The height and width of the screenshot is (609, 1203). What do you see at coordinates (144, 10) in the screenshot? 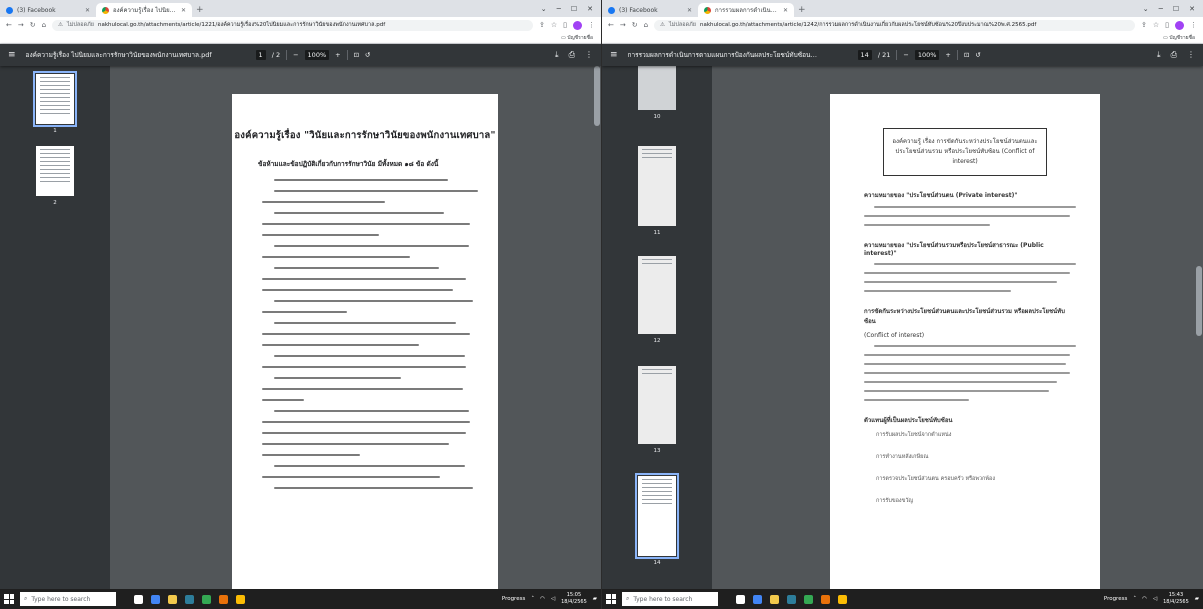
I see `tab-pdf: องค์ความรู้เรื่อง ไปนิยมและการรักษา ✕` at bounding box center [144, 10].